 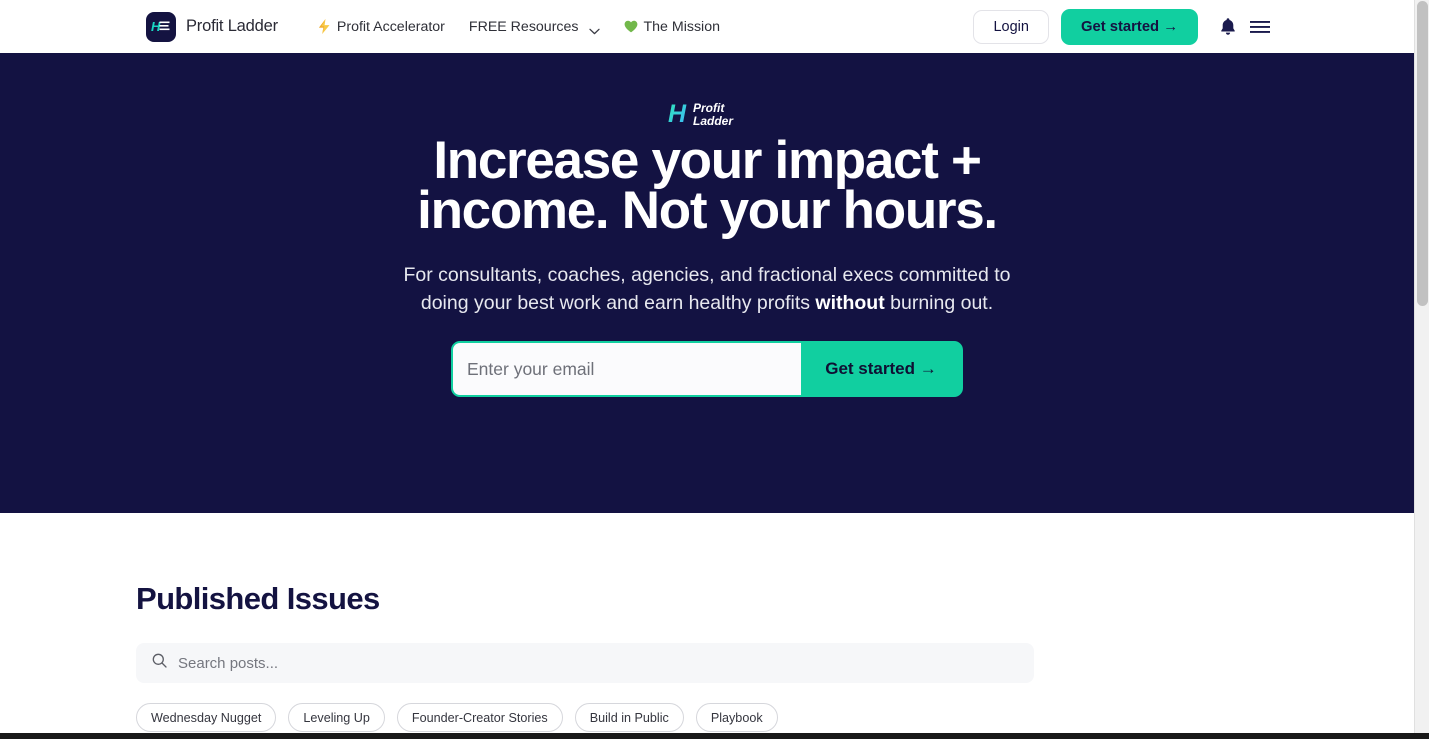 I want to click on chevron-down-icon, so click(x=594, y=29).